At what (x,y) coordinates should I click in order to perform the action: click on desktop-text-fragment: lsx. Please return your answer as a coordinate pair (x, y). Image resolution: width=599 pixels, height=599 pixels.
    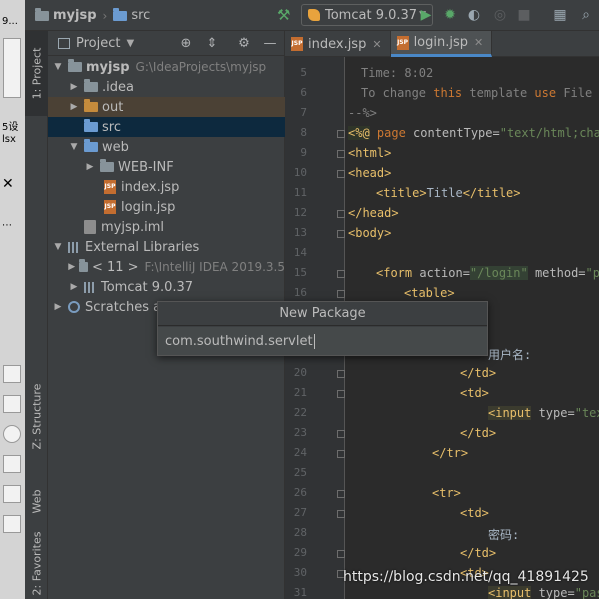
    Looking at the image, I should click on (9, 139).